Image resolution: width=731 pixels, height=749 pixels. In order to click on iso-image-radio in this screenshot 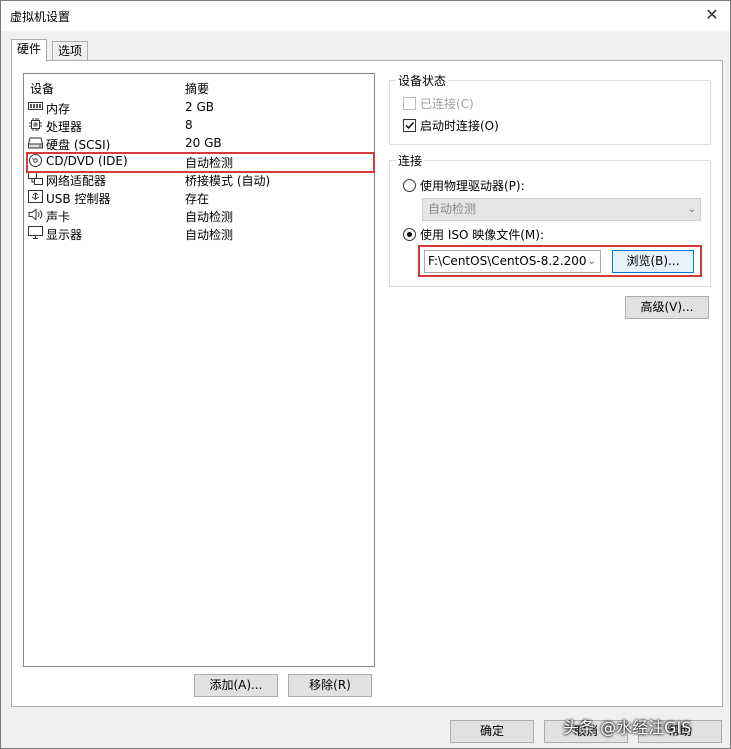, I will do `click(409, 234)`.